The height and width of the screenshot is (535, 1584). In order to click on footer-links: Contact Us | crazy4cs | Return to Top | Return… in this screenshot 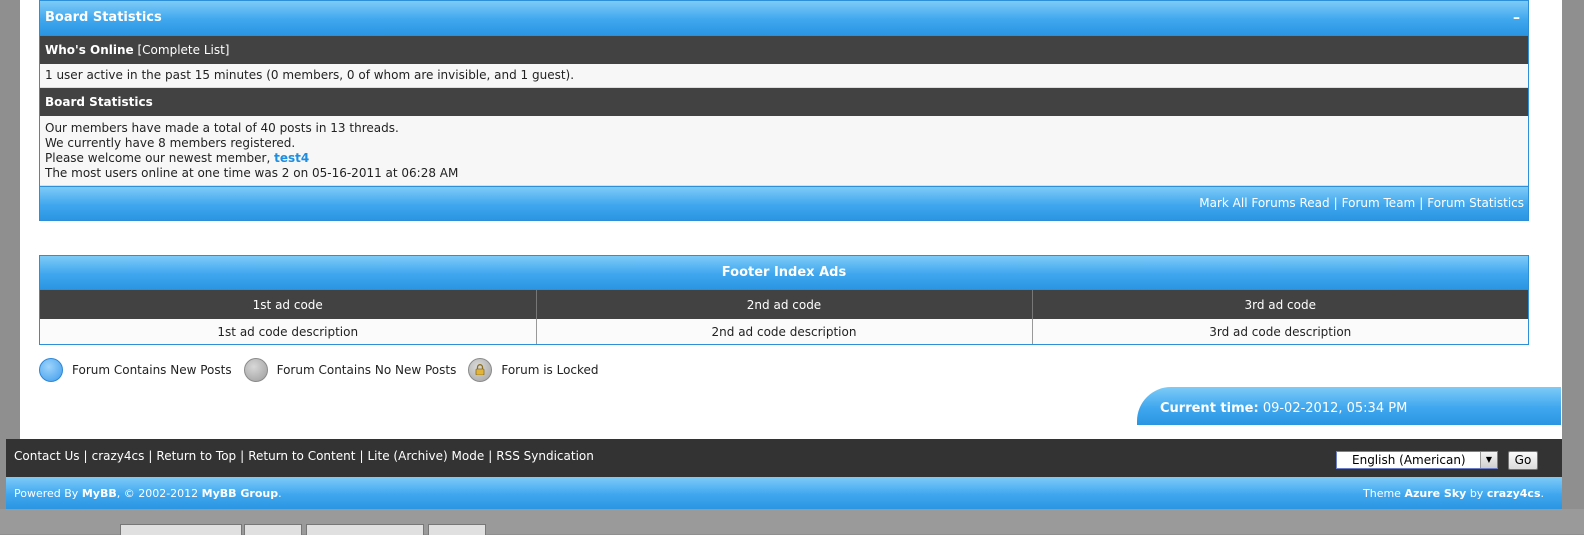, I will do `click(304, 456)`.